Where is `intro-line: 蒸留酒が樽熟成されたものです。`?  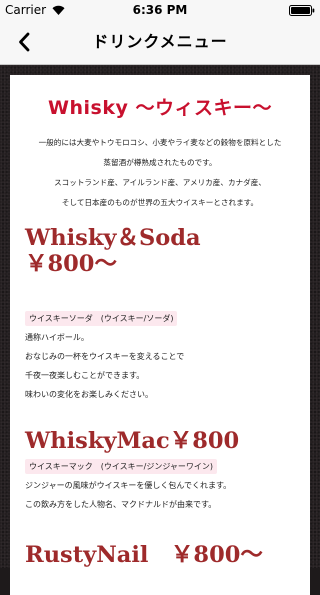 intro-line: 蒸留酒が樽熟成されたものです。 is located at coordinates (160, 162).